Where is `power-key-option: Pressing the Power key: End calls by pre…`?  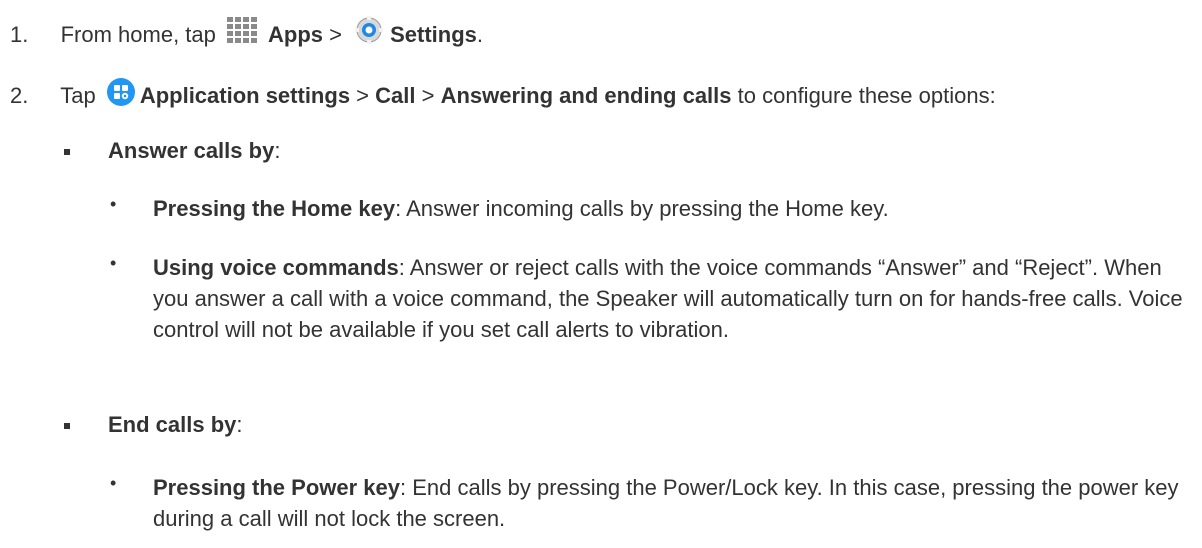
power-key-option: Pressing the Power key: End calls by pre… is located at coordinates (668, 503).